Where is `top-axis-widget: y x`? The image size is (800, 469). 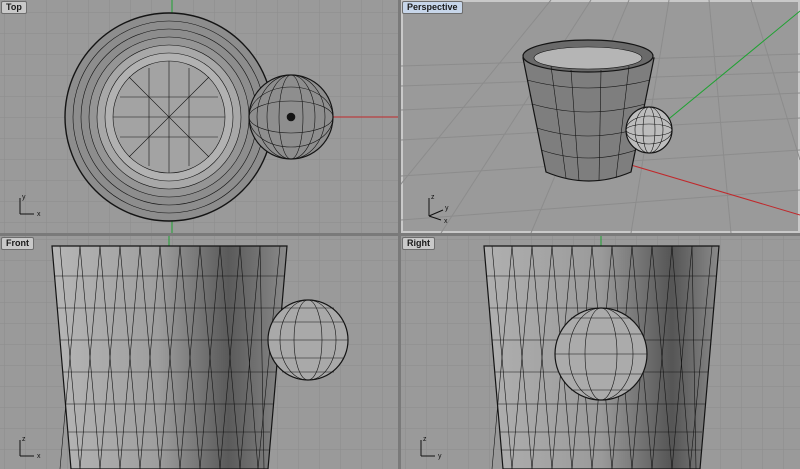 top-axis-widget: y x is located at coordinates (30, 206).